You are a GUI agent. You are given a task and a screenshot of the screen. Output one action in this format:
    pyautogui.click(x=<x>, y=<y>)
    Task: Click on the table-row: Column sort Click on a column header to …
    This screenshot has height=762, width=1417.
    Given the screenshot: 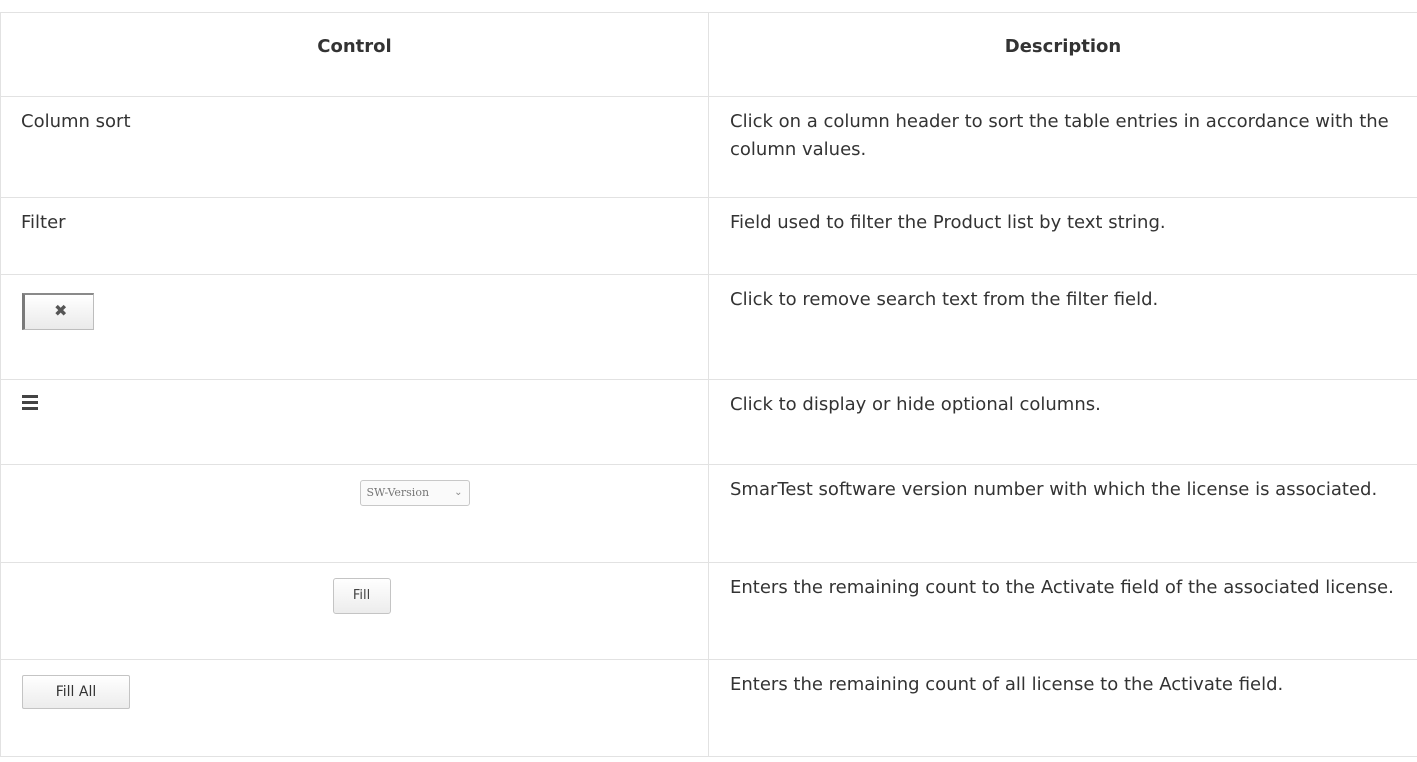 What is the action you would take?
    pyautogui.click(x=708, y=147)
    